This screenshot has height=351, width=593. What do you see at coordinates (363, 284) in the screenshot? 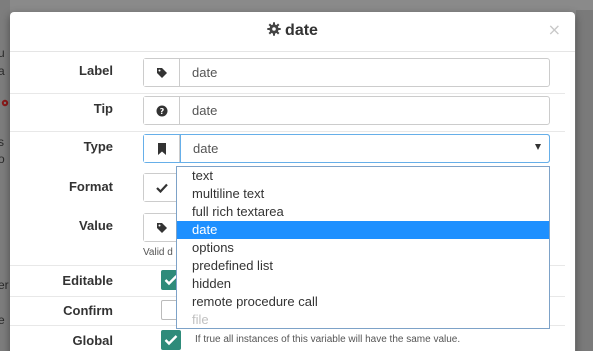
I see `type-option: hidden` at bounding box center [363, 284].